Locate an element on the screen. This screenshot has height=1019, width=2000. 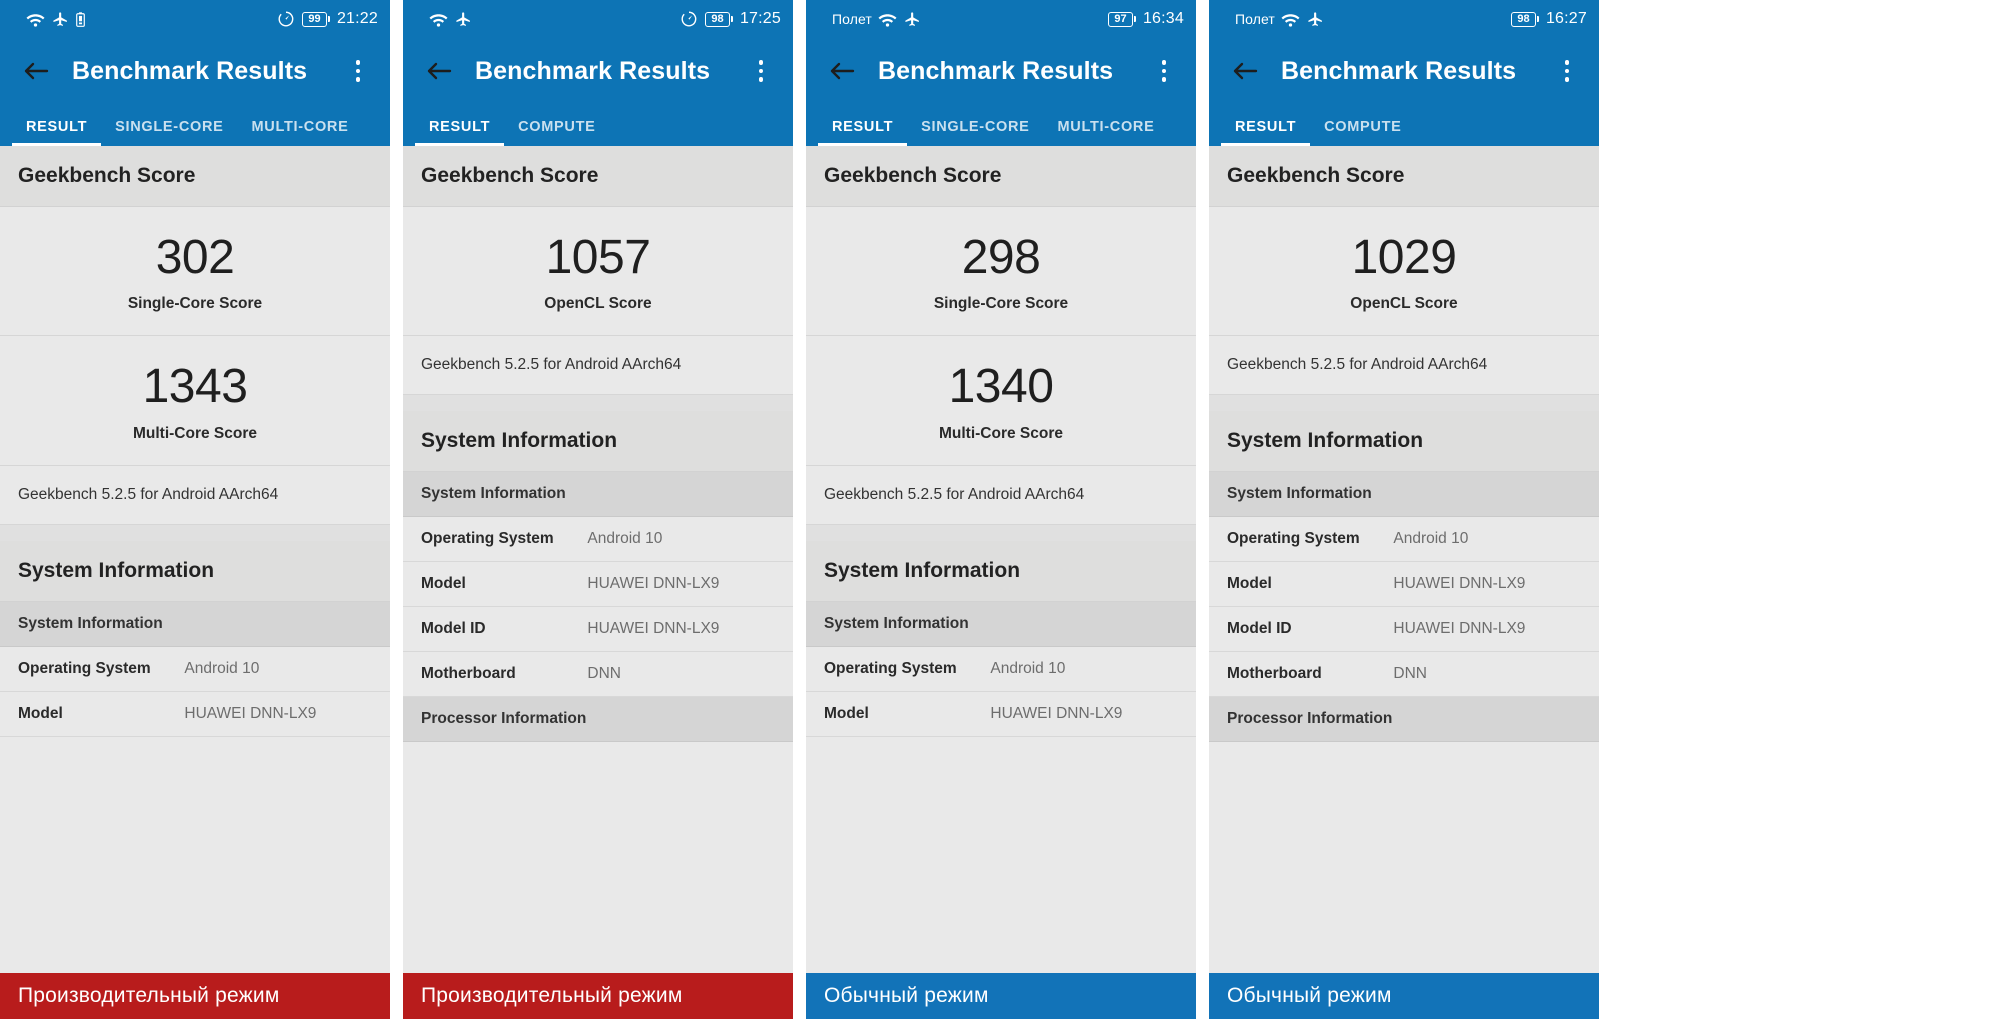
table-row: Motherboard DNN is located at coordinates (1404, 675).